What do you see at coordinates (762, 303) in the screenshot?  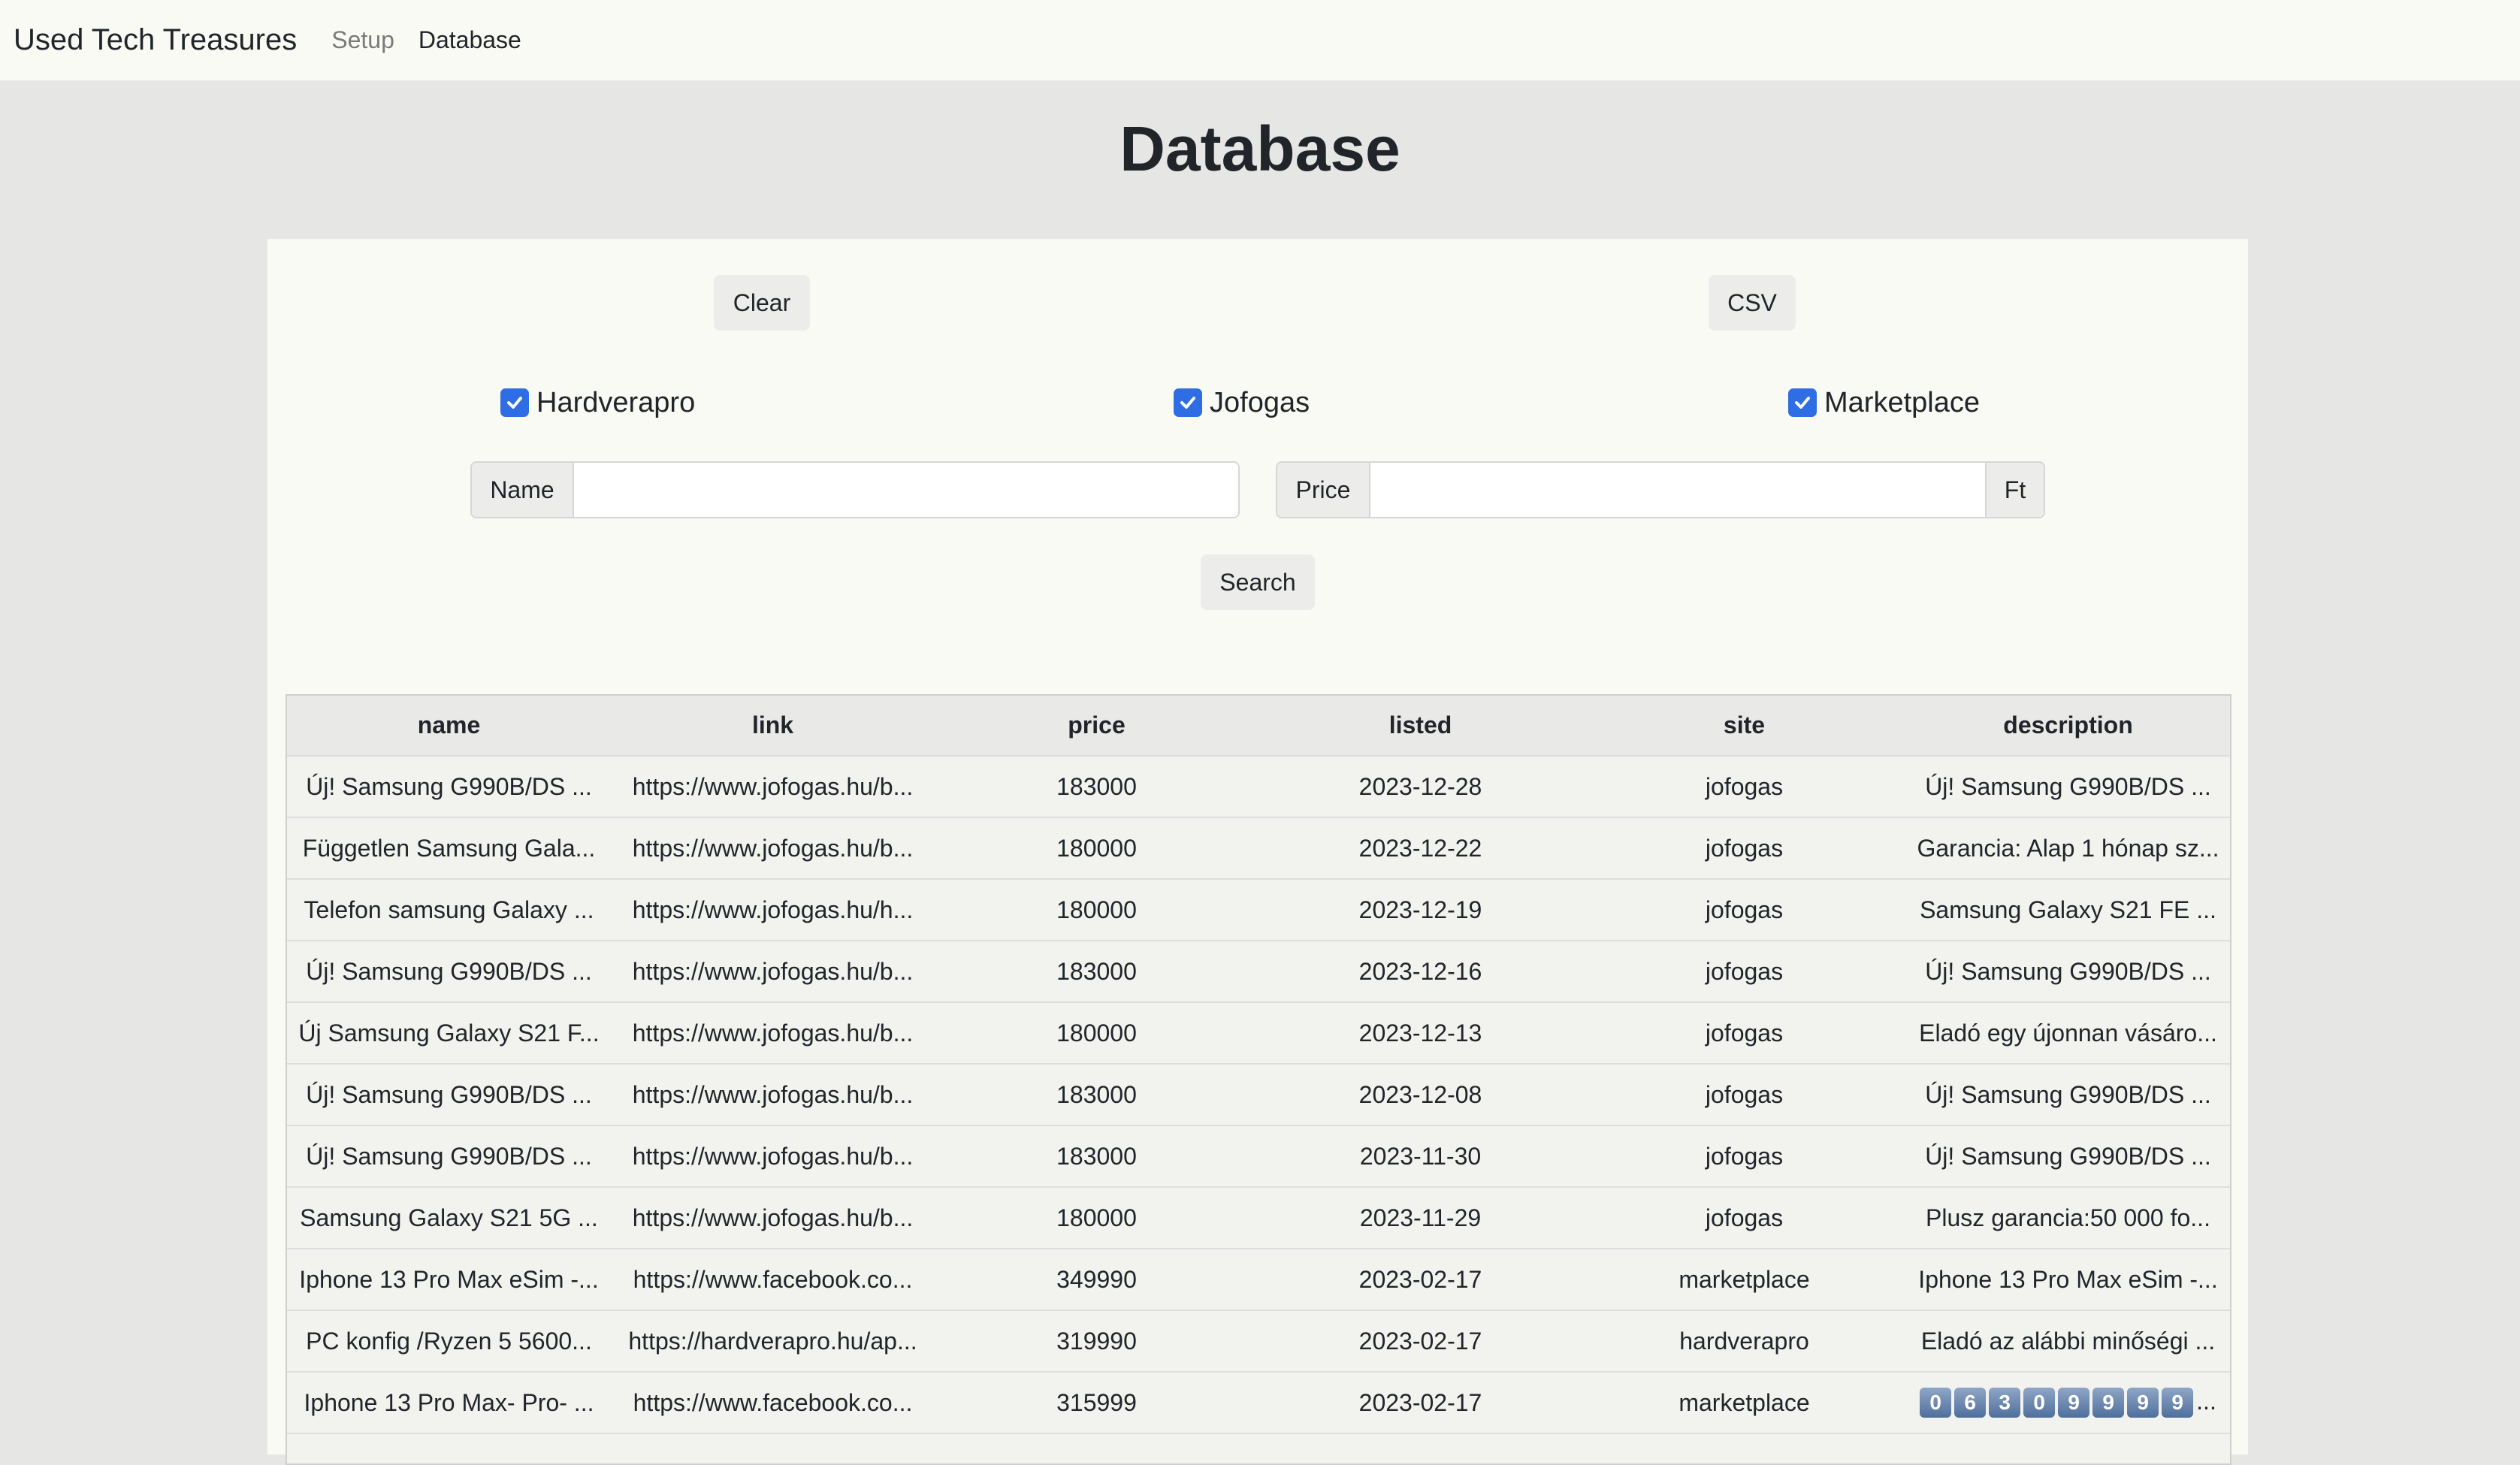 I see `clear-button: Clear` at bounding box center [762, 303].